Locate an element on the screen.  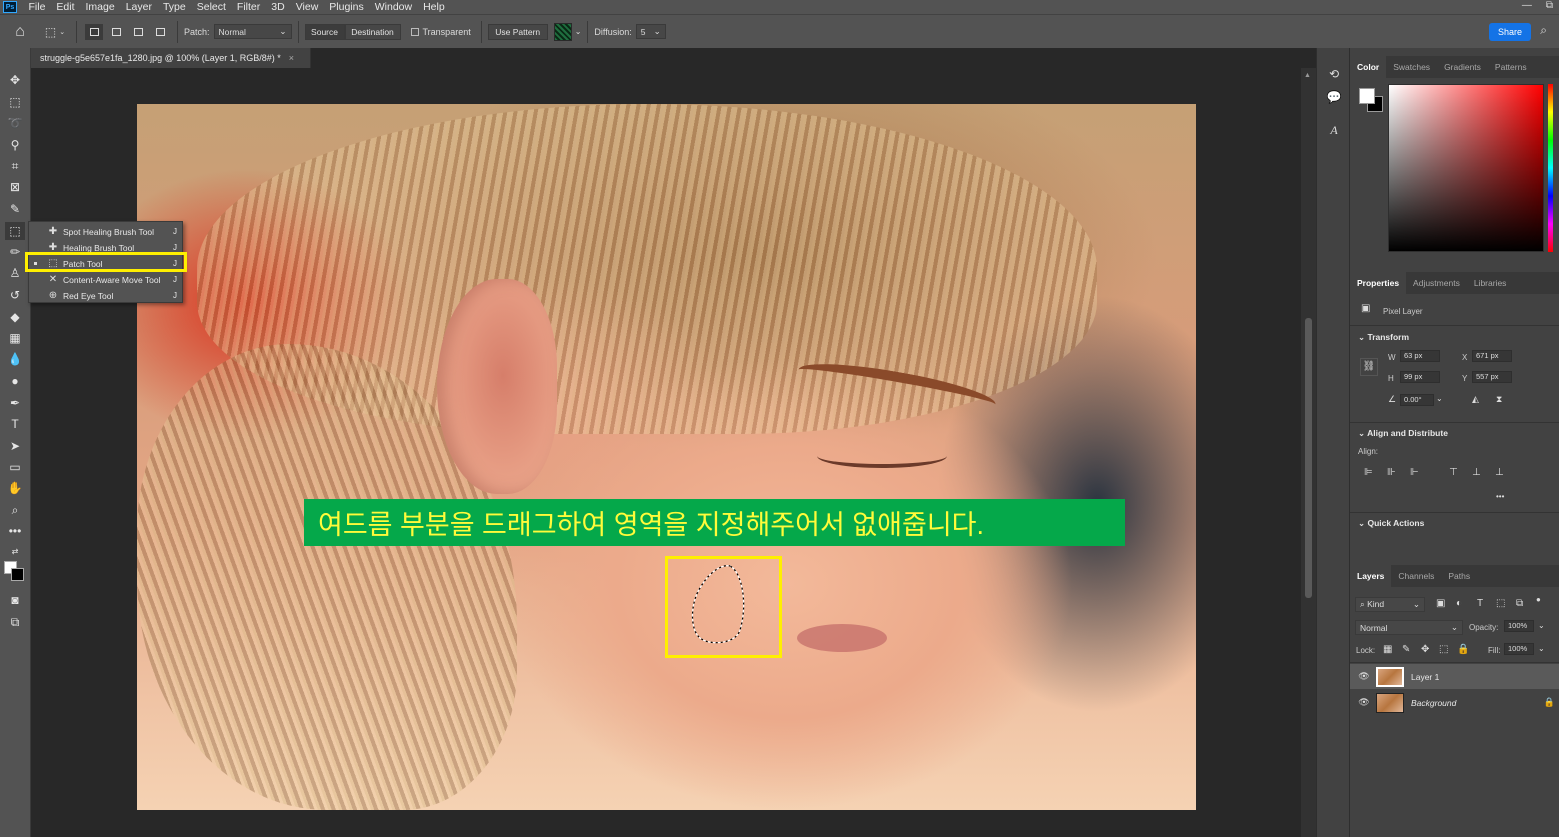
x-field: 671 px is located at coordinates (1492, 356).